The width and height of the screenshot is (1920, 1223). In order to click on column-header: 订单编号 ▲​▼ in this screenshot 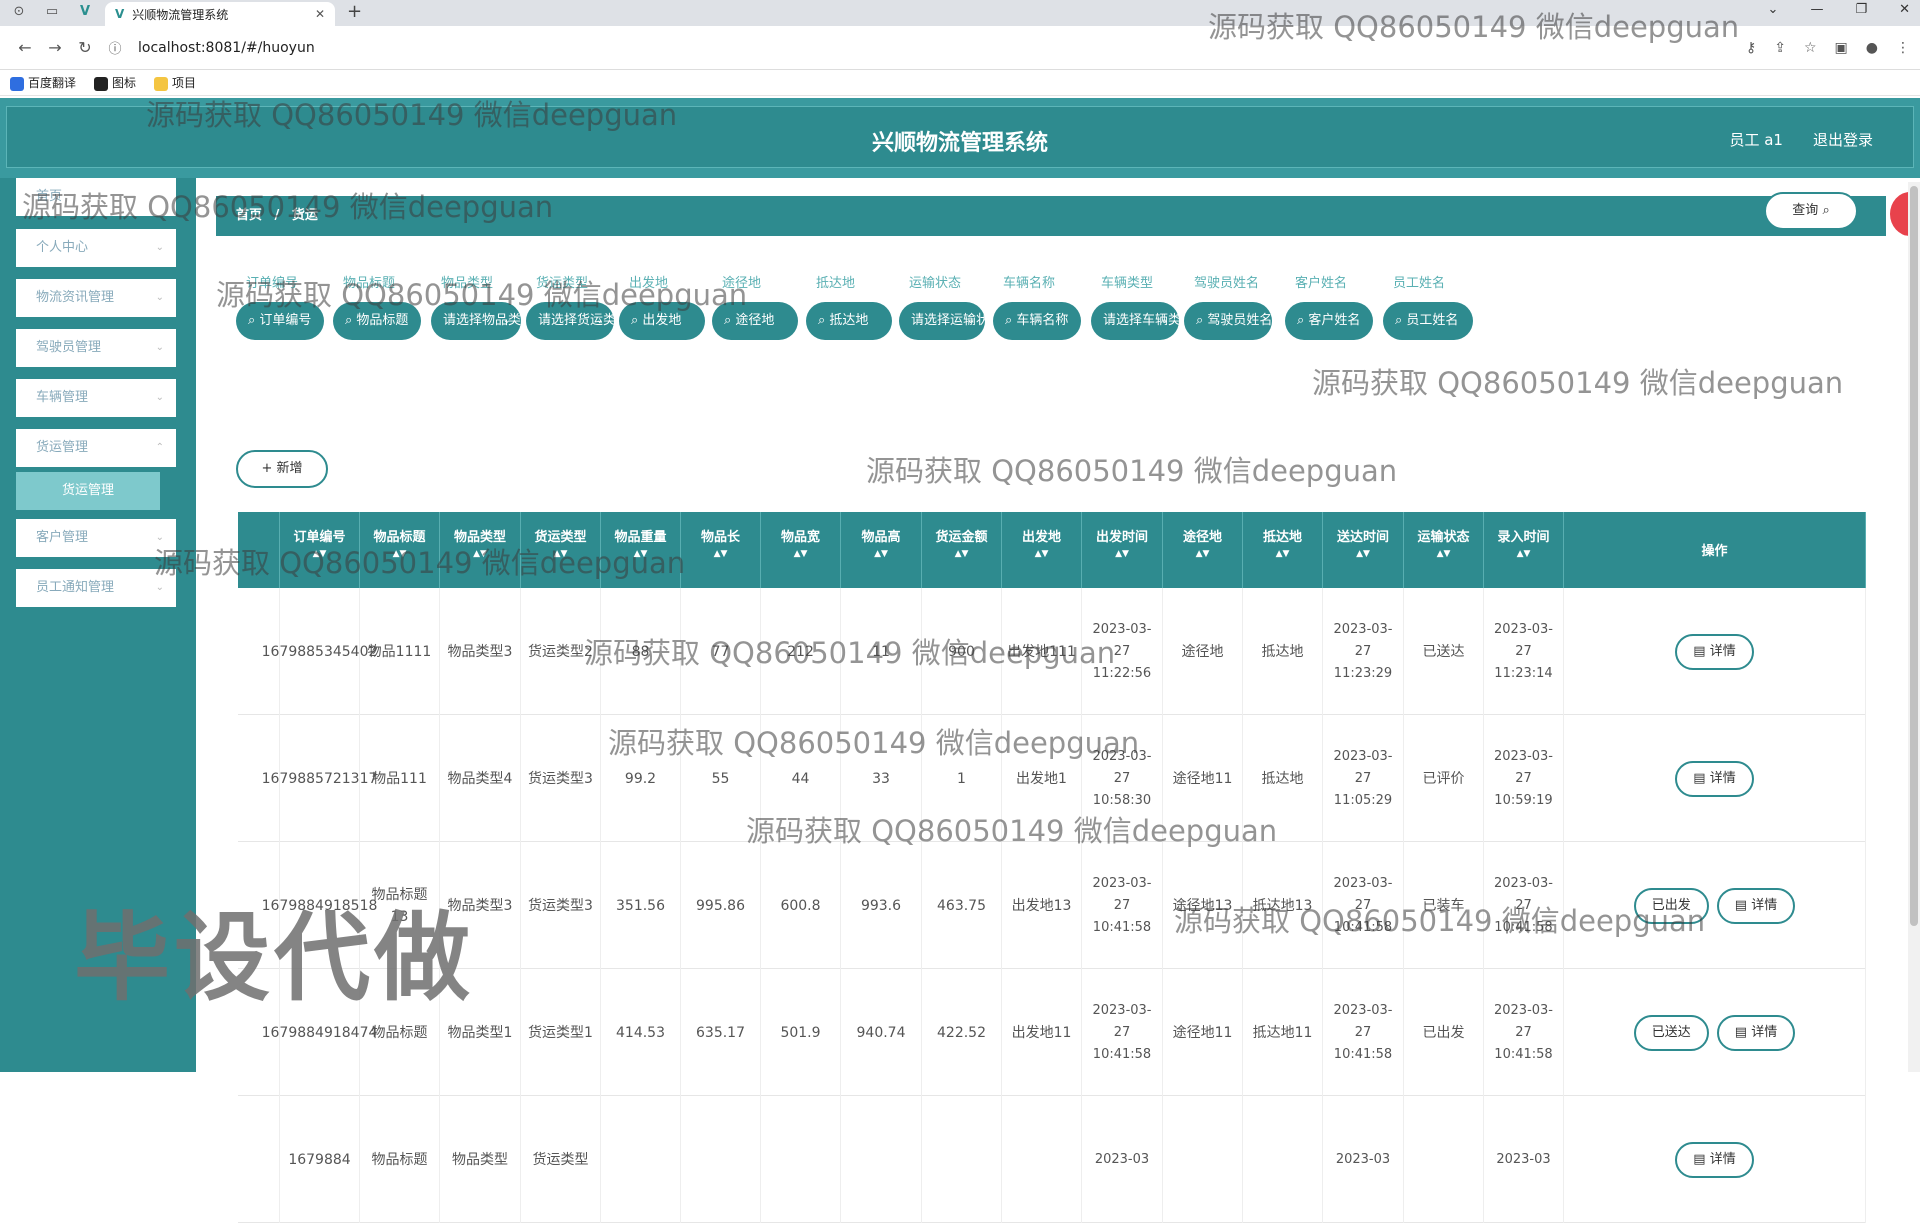, I will do `click(320, 550)`.